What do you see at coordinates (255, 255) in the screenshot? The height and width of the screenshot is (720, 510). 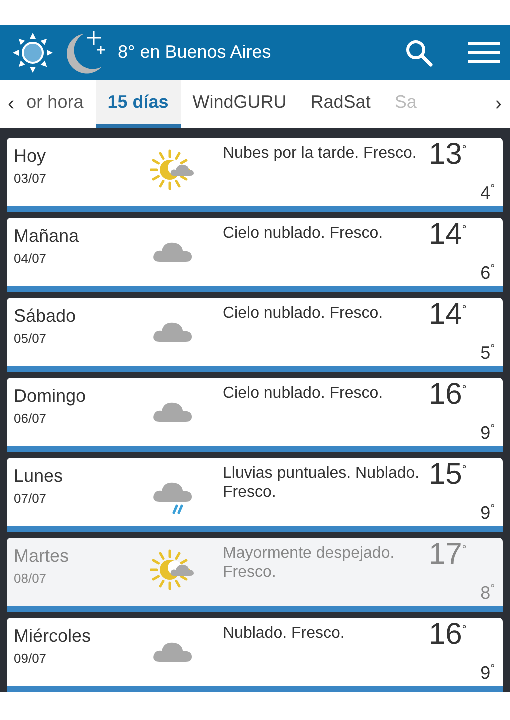 I see `day-row: Mañana 04/07 Cielo nublado. Fresco. 14$^{°}$ 6$^{°}$` at bounding box center [255, 255].